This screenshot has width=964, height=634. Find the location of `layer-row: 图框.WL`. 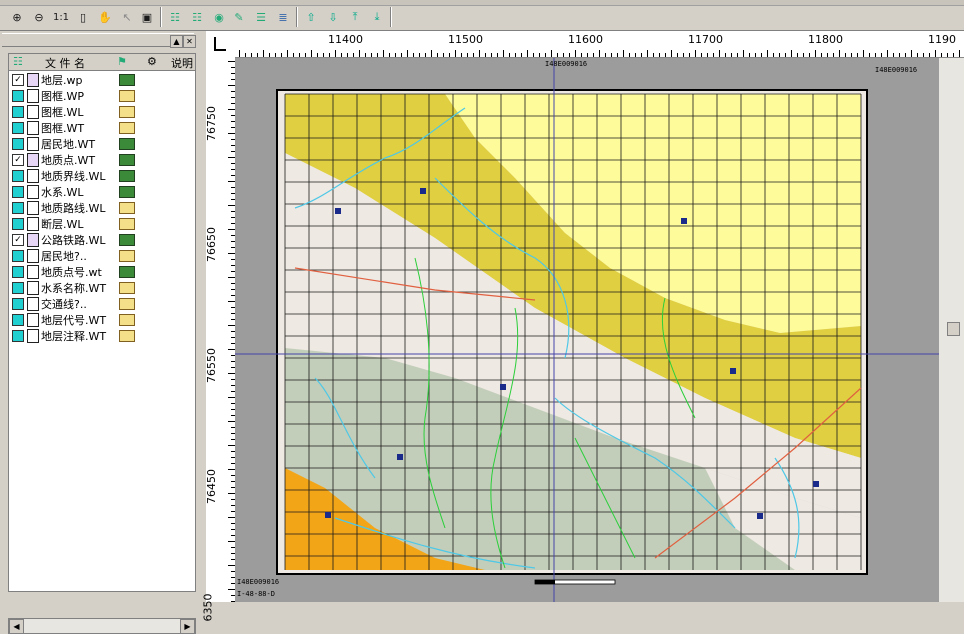

layer-row: 图框.WL is located at coordinates (102, 111).